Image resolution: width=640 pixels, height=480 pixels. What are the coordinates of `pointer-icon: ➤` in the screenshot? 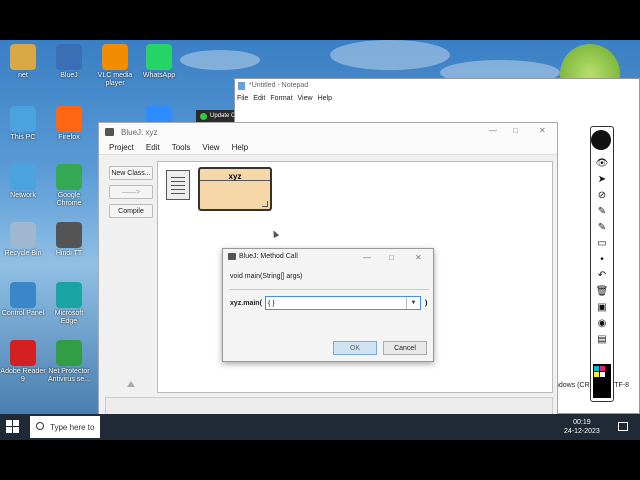 It's located at (602, 179).